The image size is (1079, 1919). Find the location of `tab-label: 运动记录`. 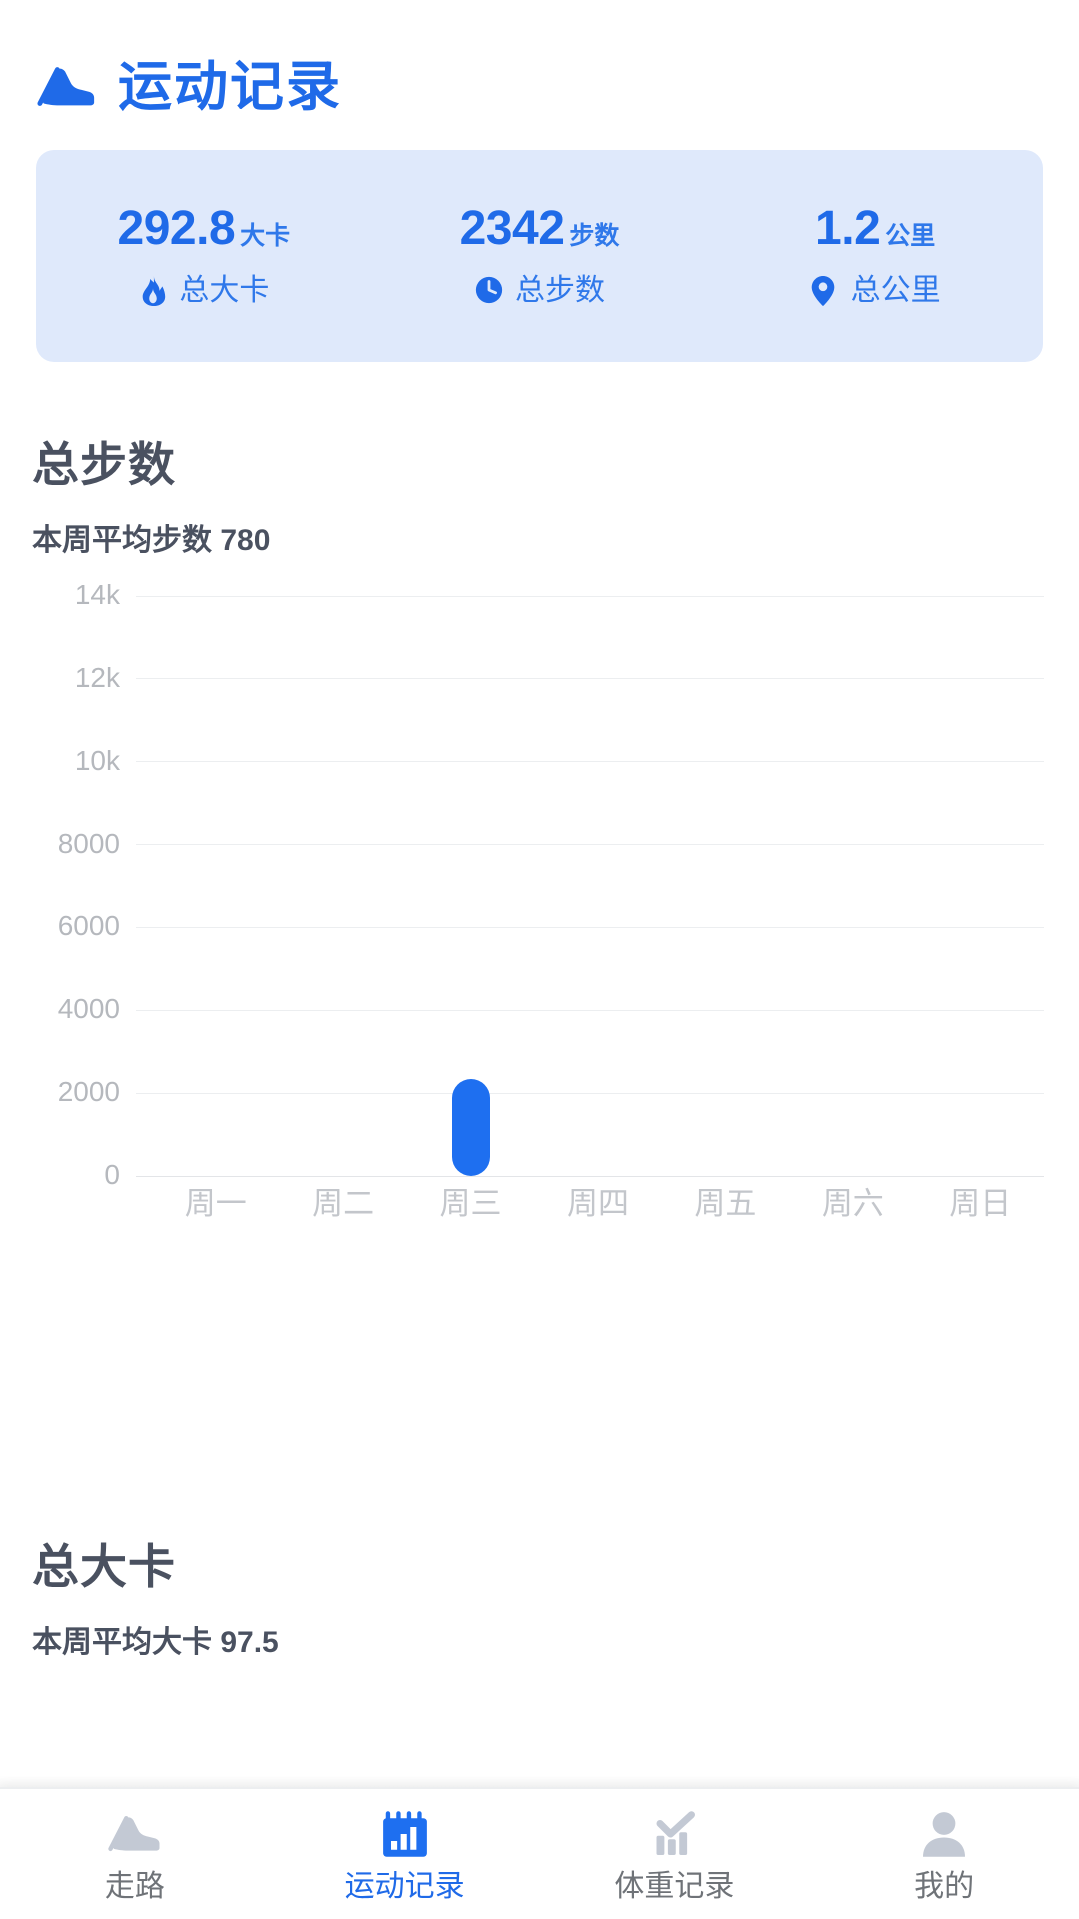

tab-label: 运动记录 is located at coordinates (404, 1886).